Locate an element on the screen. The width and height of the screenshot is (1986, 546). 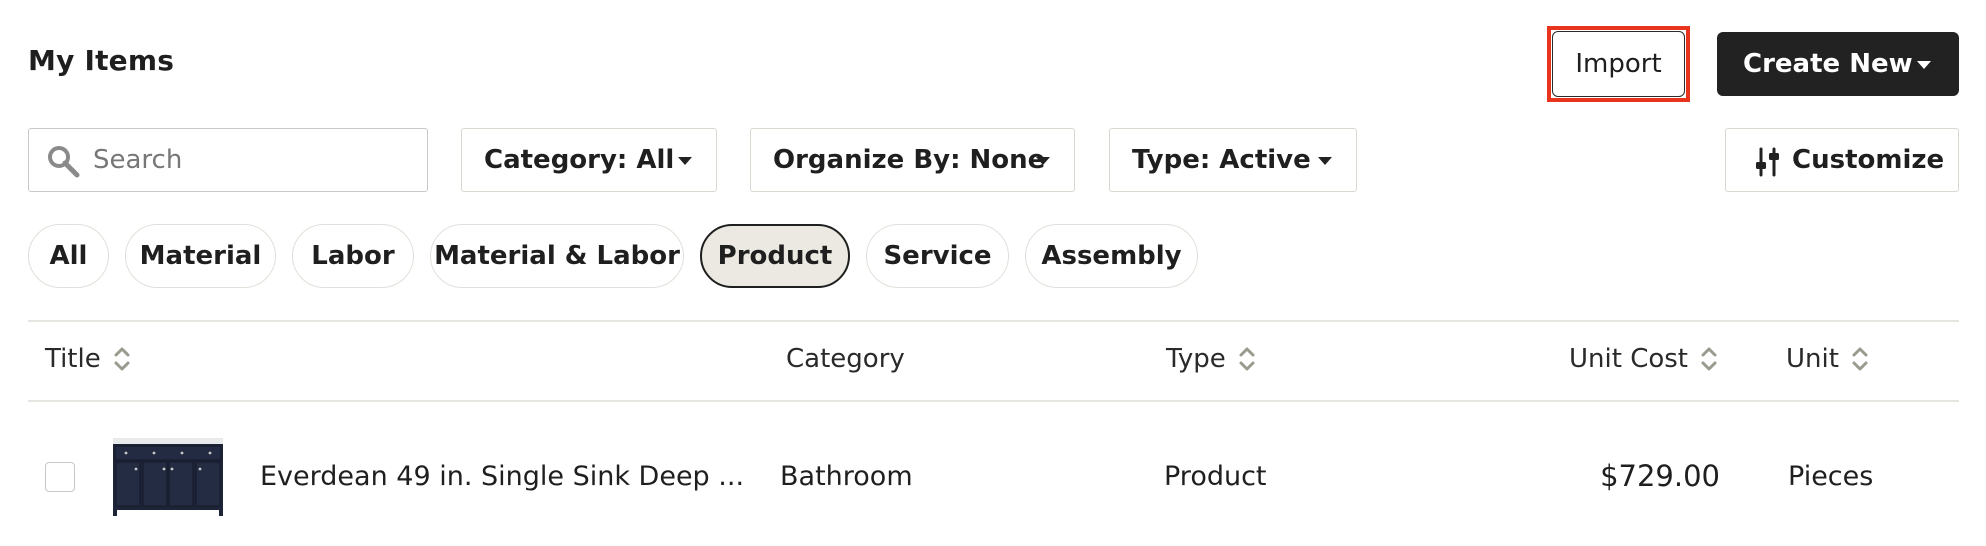
column-header-type: Type is located at coordinates (1211, 359).